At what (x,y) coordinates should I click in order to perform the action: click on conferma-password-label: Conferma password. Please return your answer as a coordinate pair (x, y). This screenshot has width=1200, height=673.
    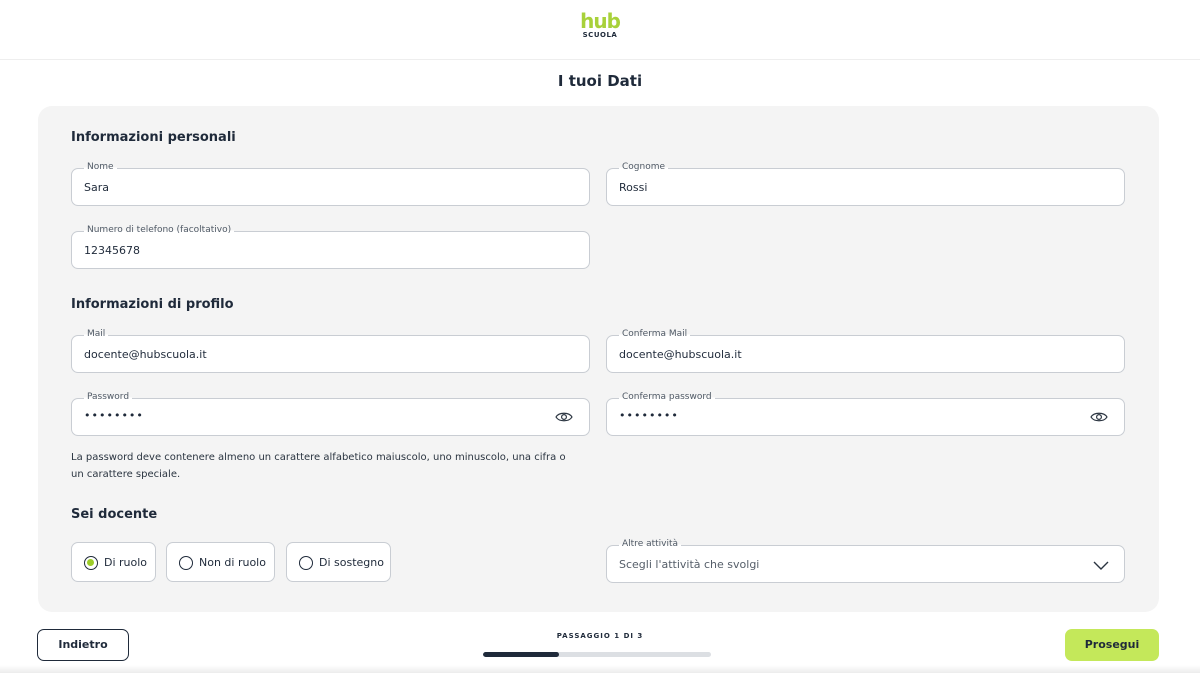
    Looking at the image, I should click on (667, 397).